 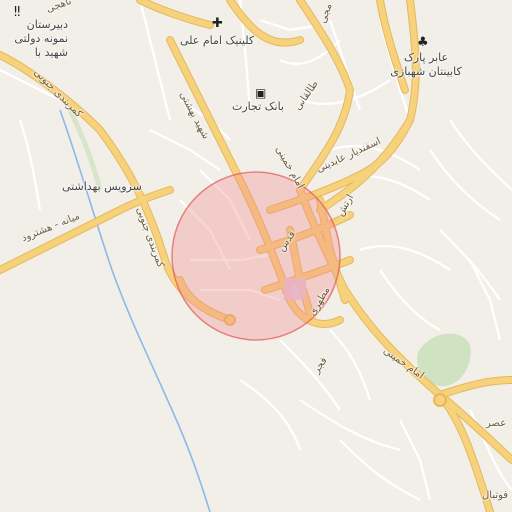 I want to click on poi-clinic-label: کلینیک امام علی, so click(x=217, y=40).